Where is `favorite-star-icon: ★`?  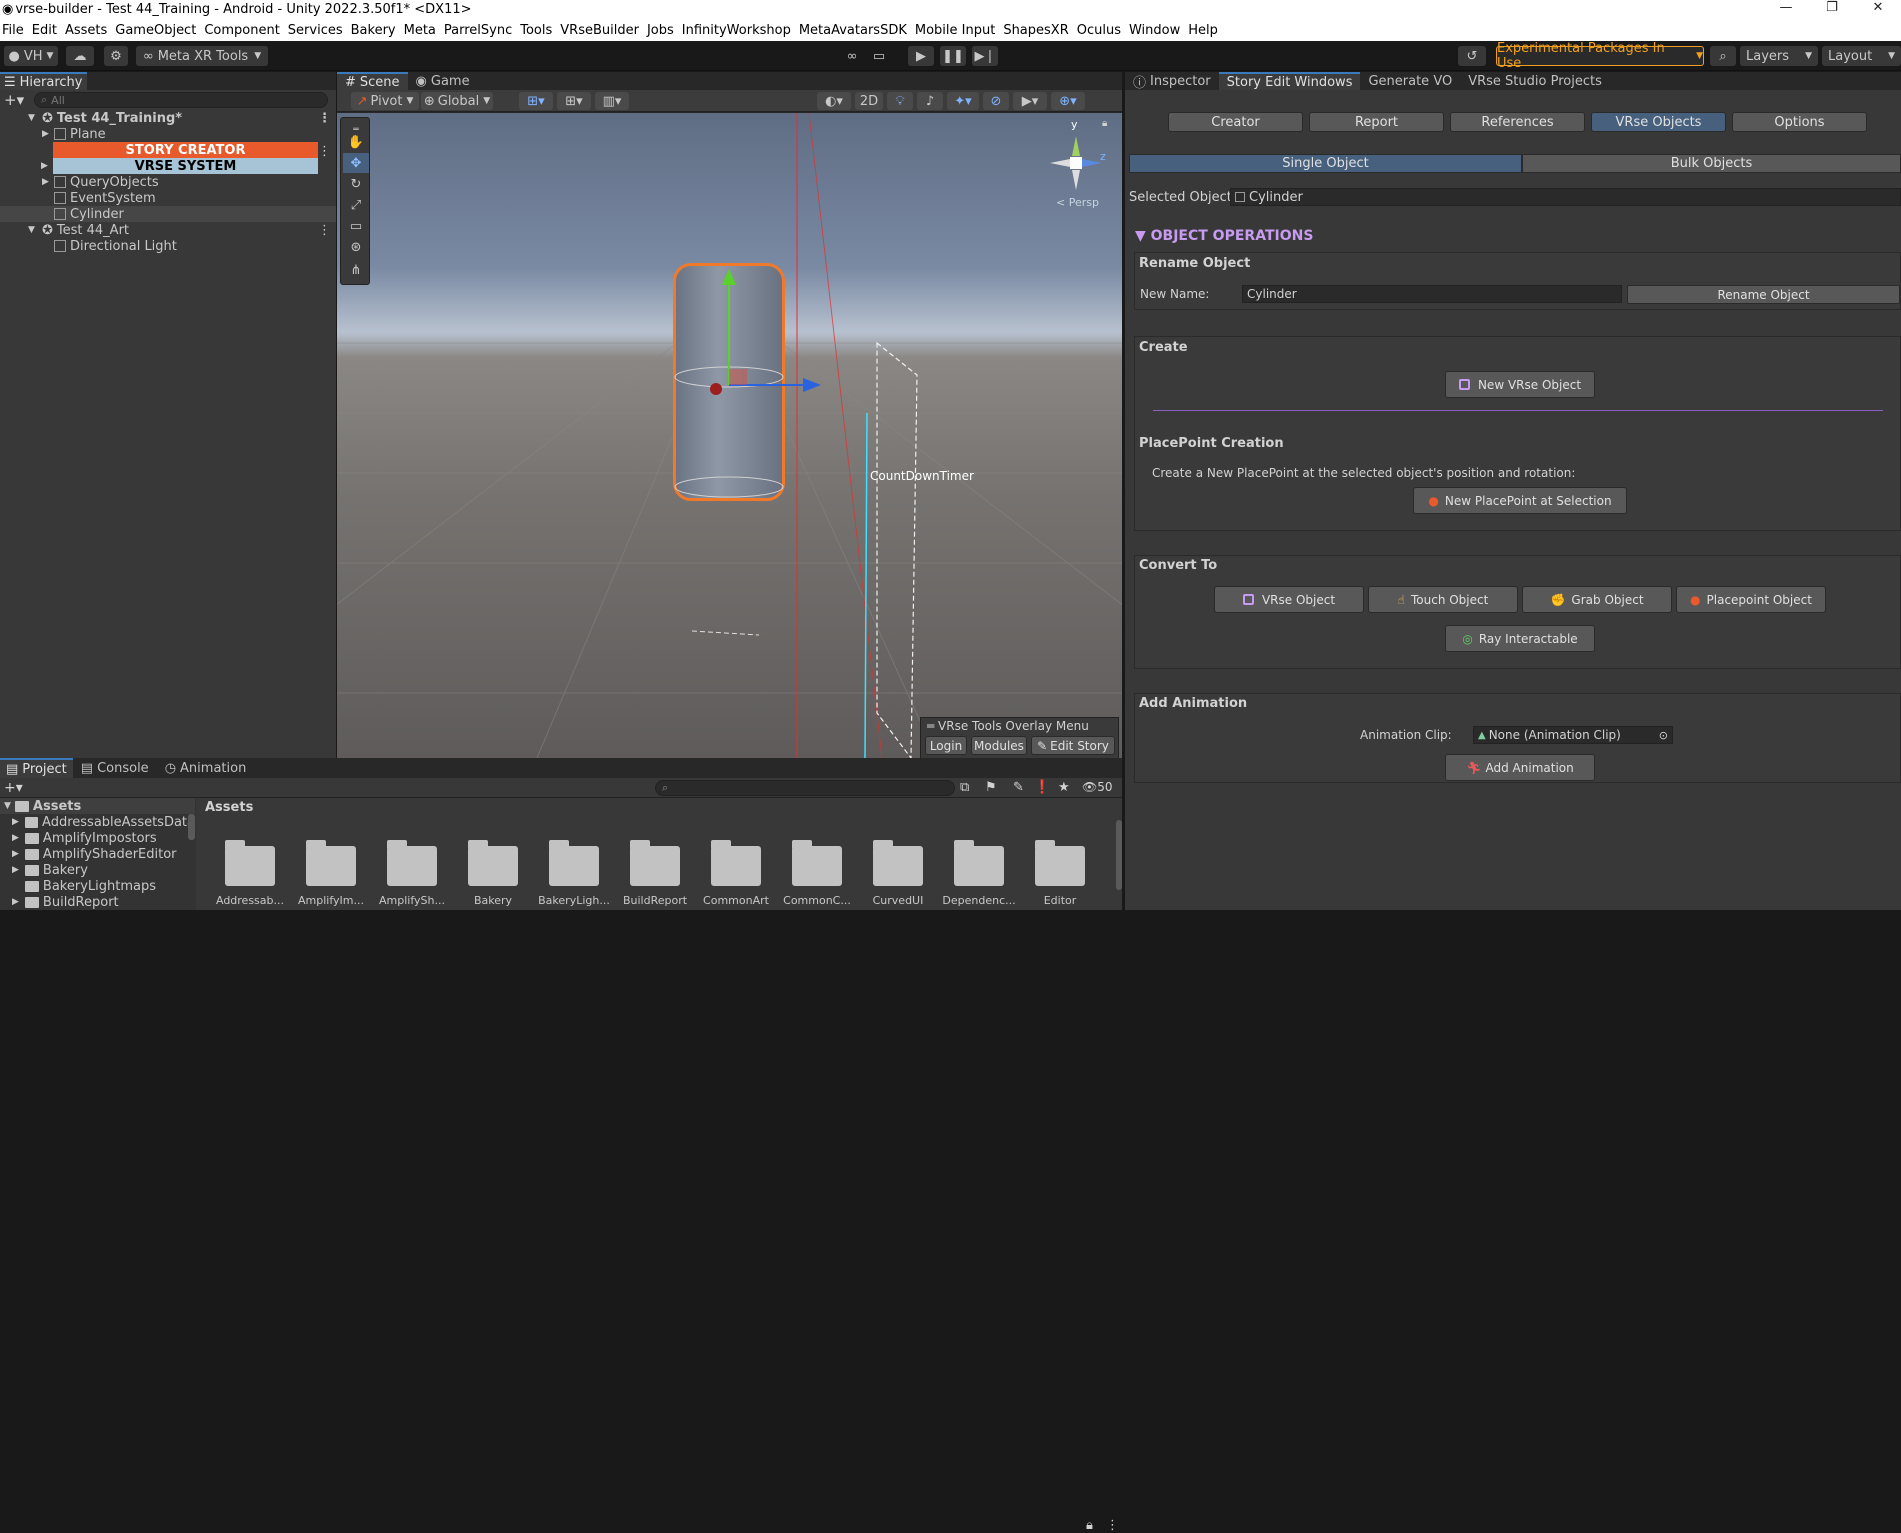
favorite-star-icon: ★ is located at coordinates (1064, 787).